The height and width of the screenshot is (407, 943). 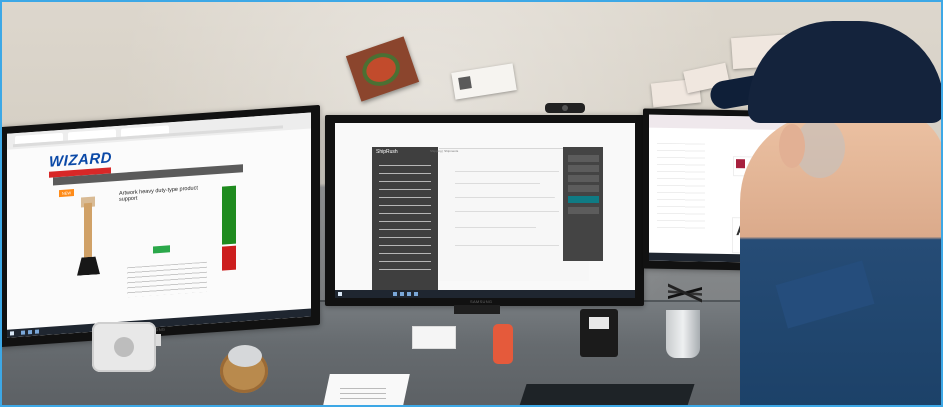 I want to click on middle-monitor-stand, so click(x=477, y=309).